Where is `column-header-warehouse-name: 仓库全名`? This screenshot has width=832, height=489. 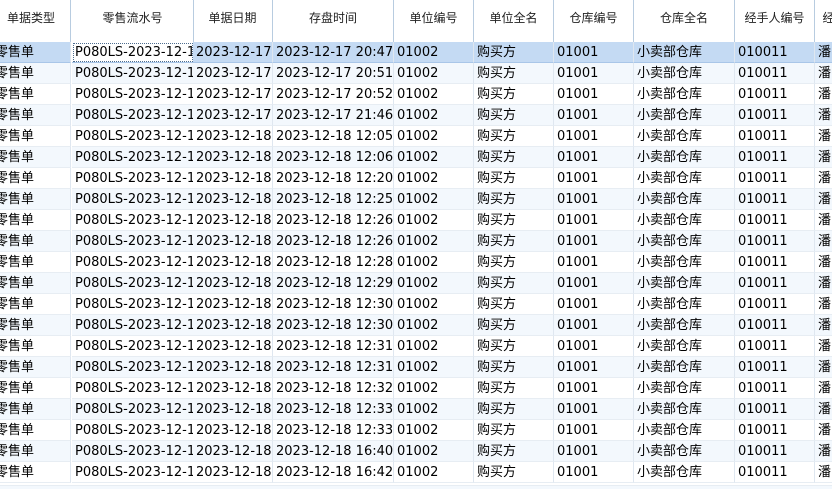 column-header-warehouse-name: 仓库全名 is located at coordinates (684, 21).